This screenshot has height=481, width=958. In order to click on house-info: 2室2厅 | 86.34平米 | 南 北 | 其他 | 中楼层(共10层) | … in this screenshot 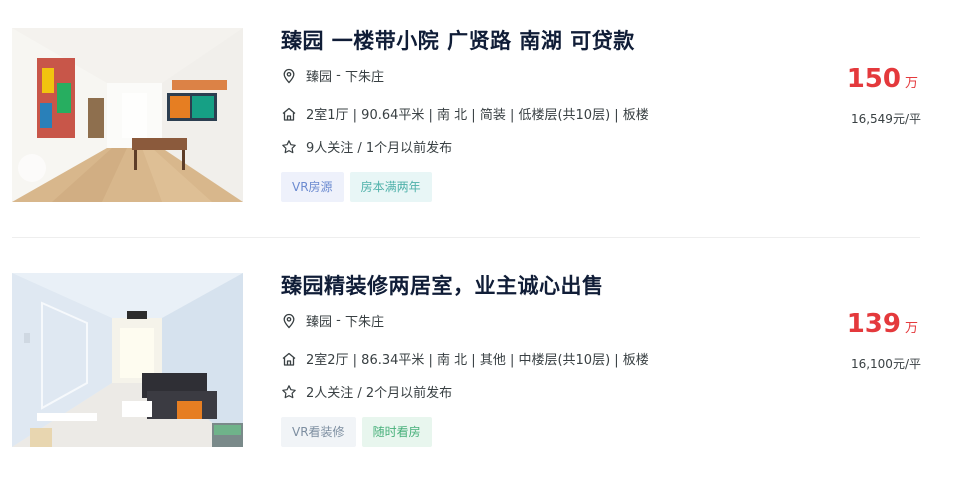, I will do `click(477, 360)`.